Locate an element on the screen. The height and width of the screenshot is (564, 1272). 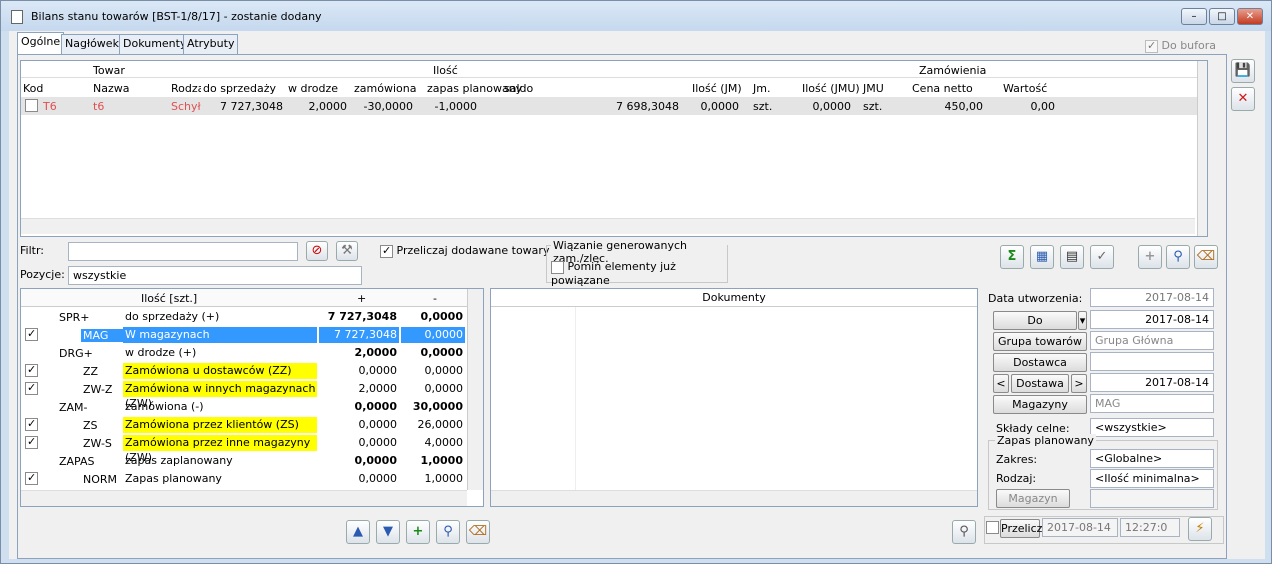
grid-v-scrollbar is located at coordinates (1202, 148).